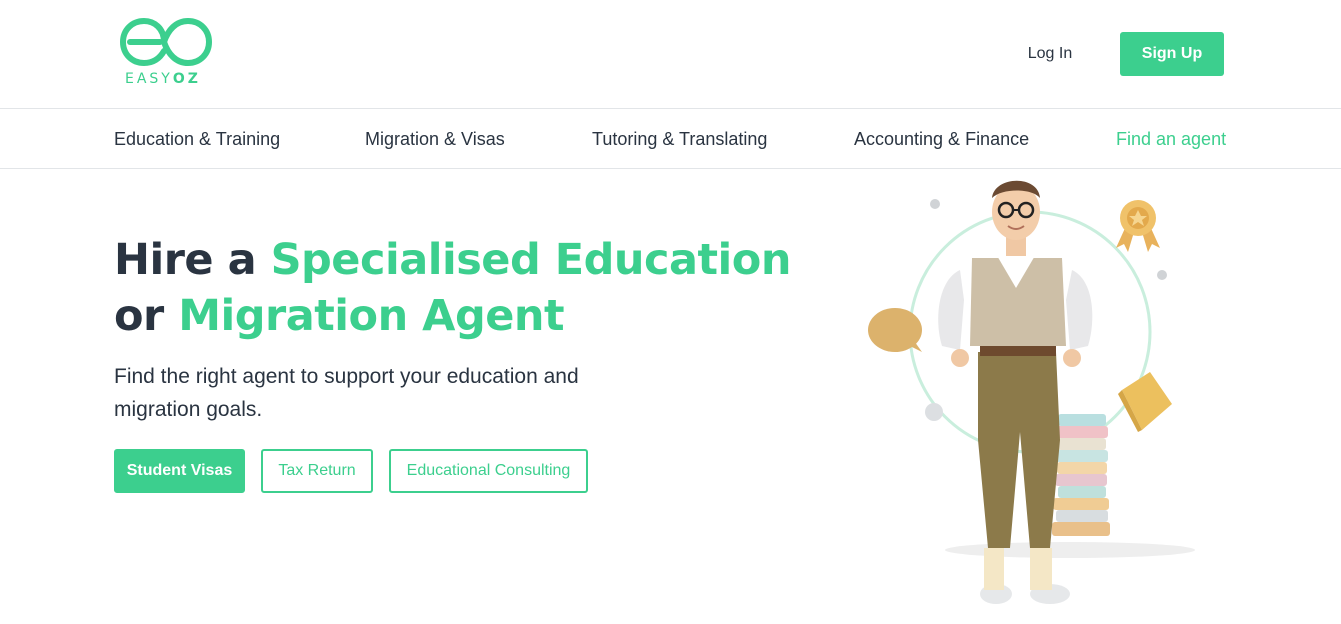 The height and width of the screenshot is (624, 1341). What do you see at coordinates (192, 260) in the screenshot?
I see `hero-title-part1: Hire a` at bounding box center [192, 260].